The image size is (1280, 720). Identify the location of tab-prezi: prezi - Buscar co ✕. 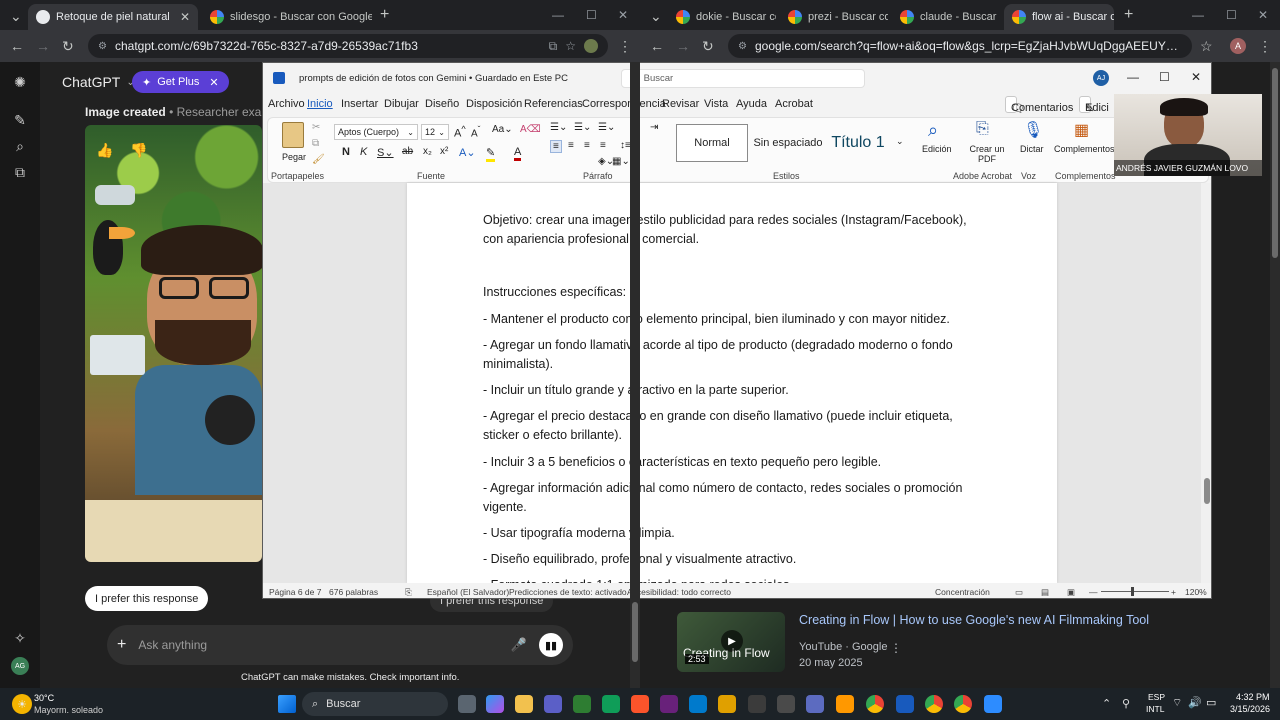
(834, 17).